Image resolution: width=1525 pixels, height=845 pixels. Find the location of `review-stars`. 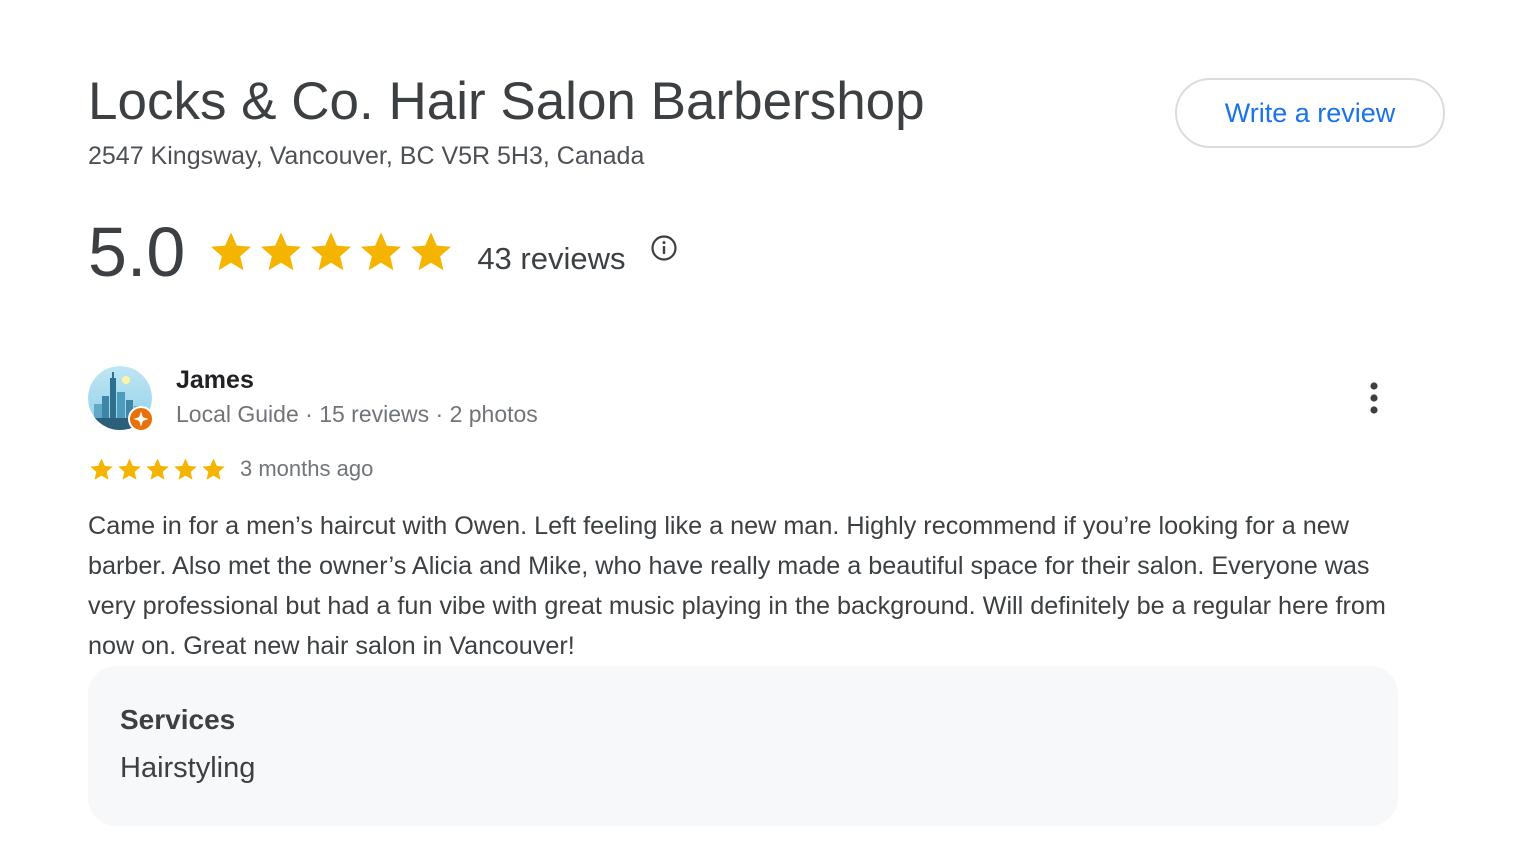

review-stars is located at coordinates (158, 469).